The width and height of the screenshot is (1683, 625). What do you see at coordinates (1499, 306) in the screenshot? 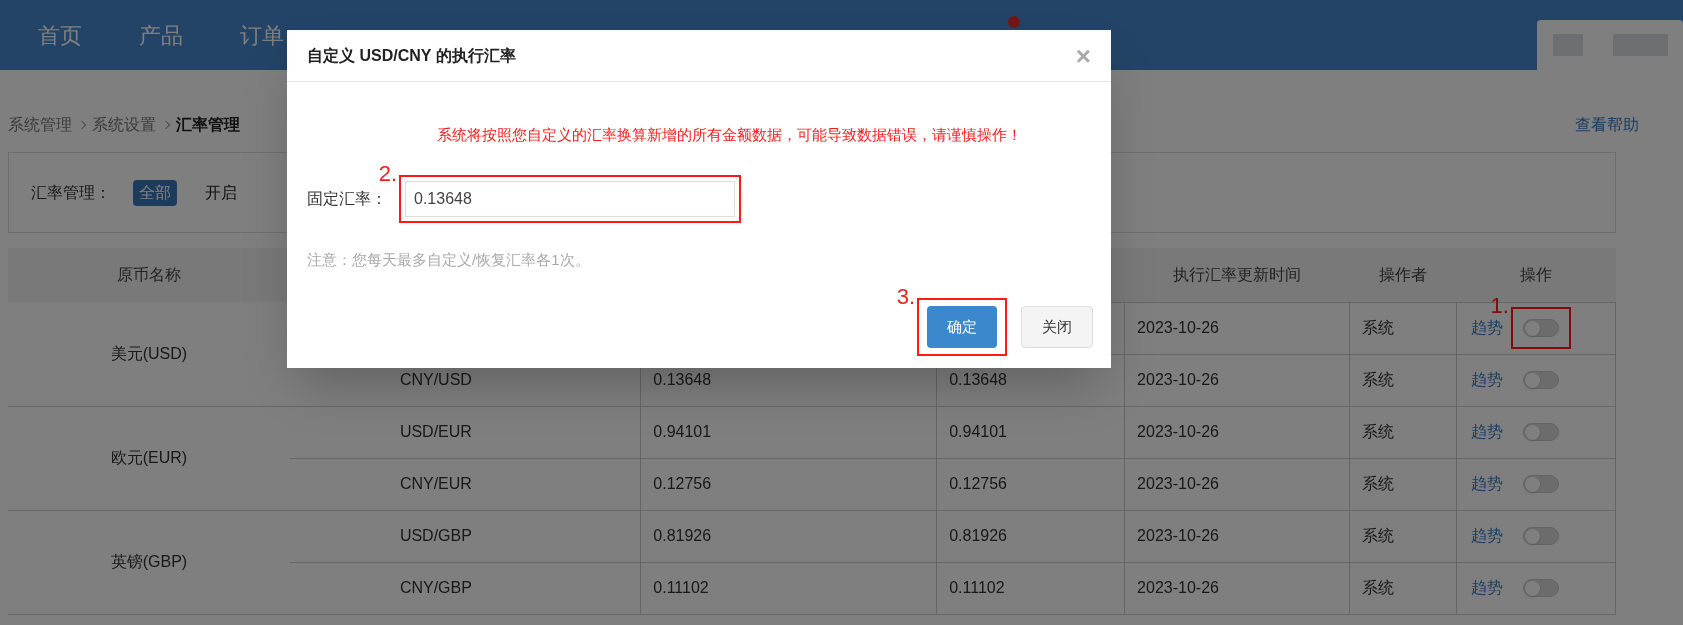
I see `step-number: 1.` at bounding box center [1499, 306].